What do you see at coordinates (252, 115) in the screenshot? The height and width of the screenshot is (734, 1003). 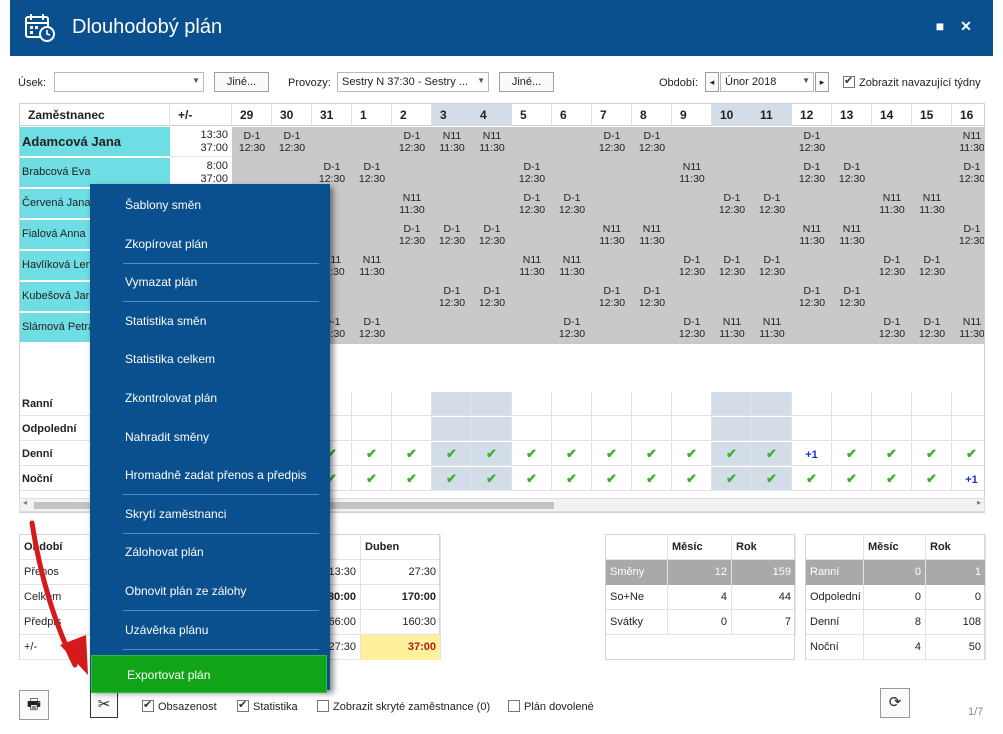 I see `day-header: 29` at bounding box center [252, 115].